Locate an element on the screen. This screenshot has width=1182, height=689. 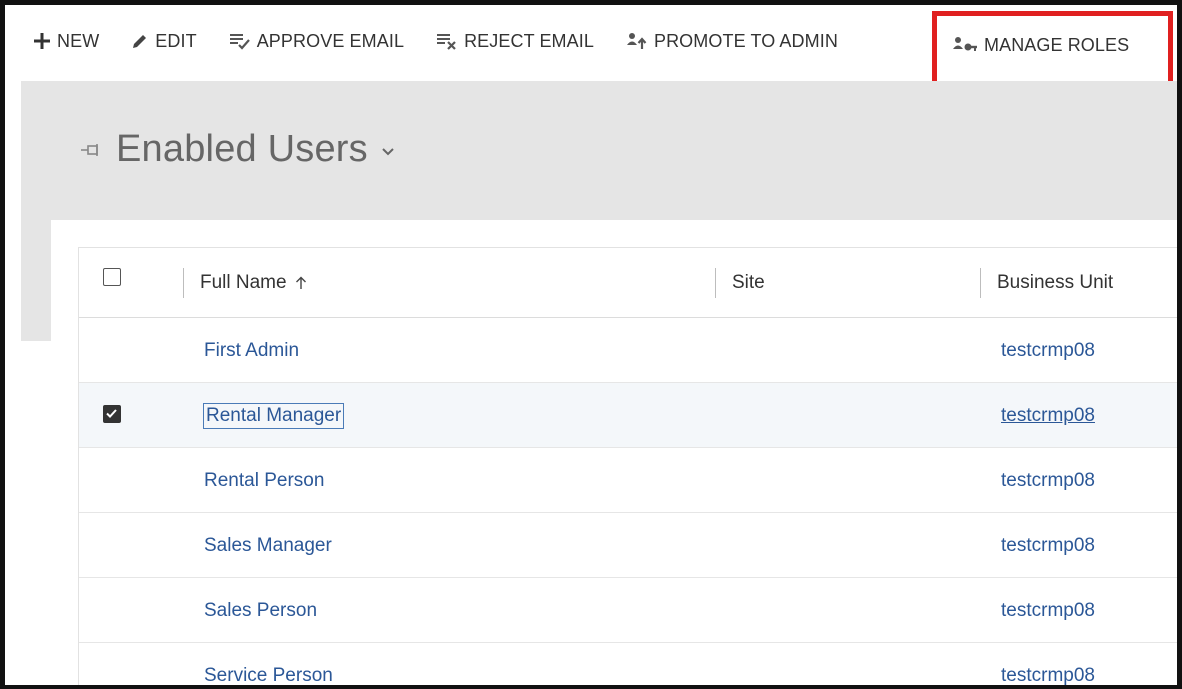
edit-label: EDIT is located at coordinates (176, 40).